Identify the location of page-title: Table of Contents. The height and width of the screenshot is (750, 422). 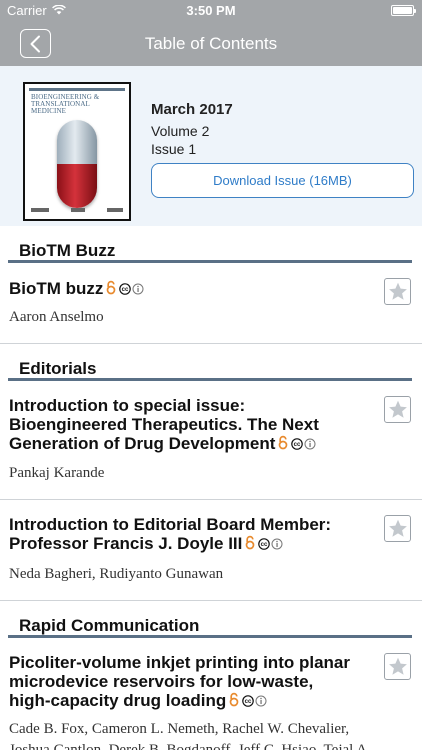
(211, 43).